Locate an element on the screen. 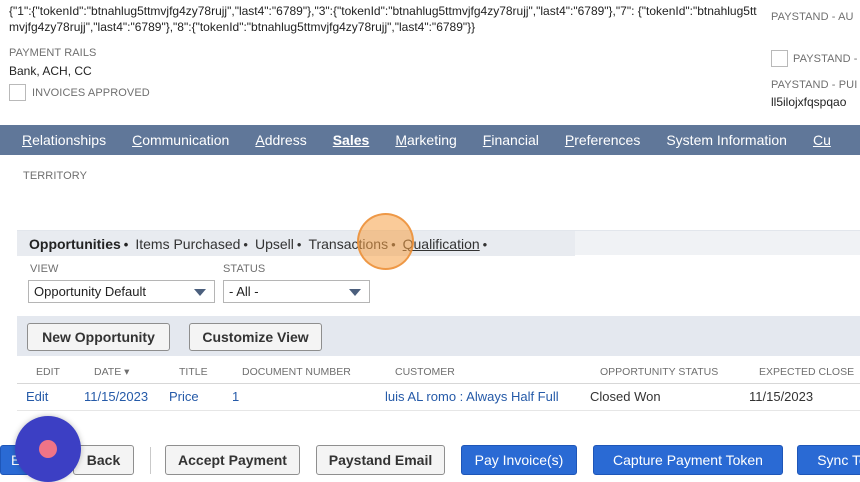  view-select: Opportunity Default is located at coordinates (121, 291).